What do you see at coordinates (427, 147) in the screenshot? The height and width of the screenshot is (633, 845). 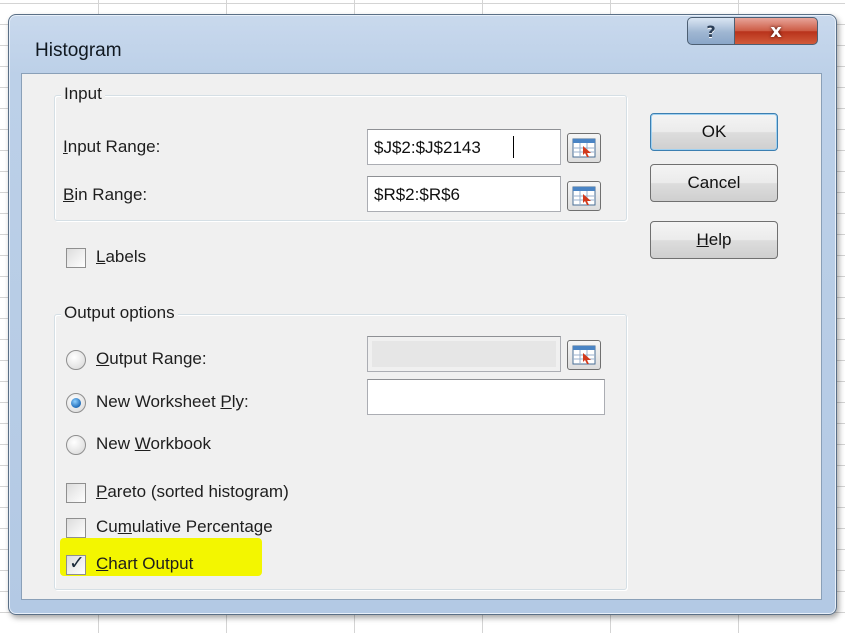 I see `input-range-value: $J$2:$J$2143` at bounding box center [427, 147].